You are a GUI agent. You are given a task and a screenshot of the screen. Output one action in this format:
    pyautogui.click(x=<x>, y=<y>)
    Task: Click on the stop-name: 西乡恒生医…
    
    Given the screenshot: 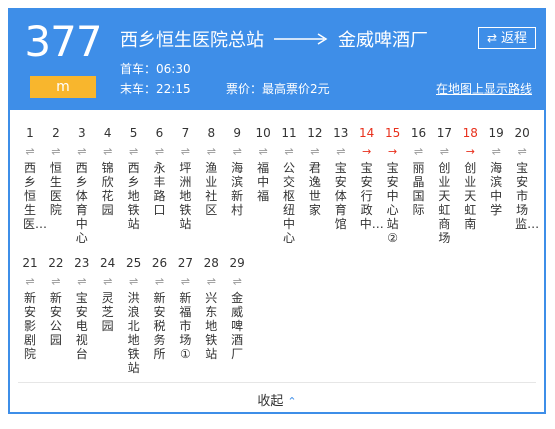 What is the action you would take?
    pyautogui.click(x=35, y=196)
    